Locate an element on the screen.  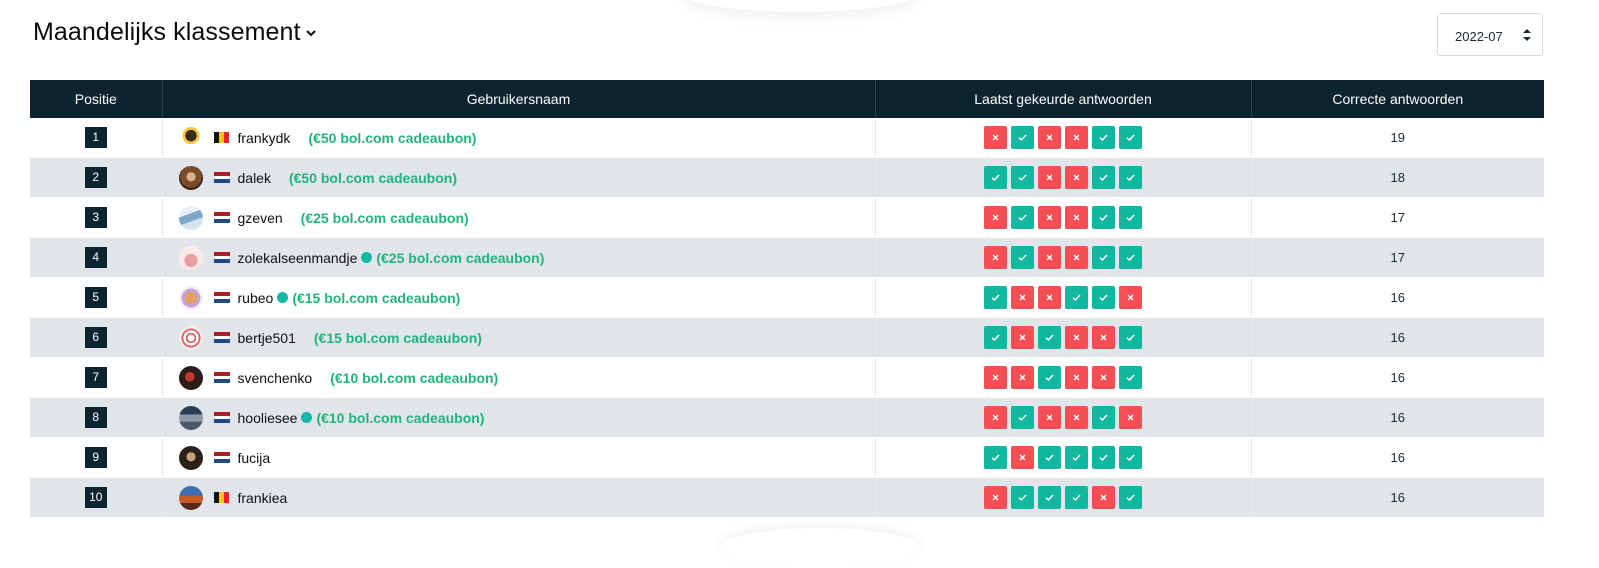
username-link: frankydk is located at coordinates (264, 138).